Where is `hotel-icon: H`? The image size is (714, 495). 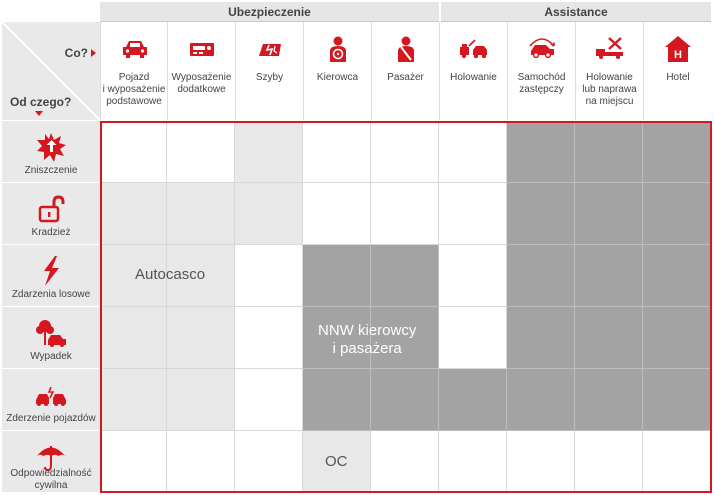 hotel-icon: H is located at coordinates (678, 49).